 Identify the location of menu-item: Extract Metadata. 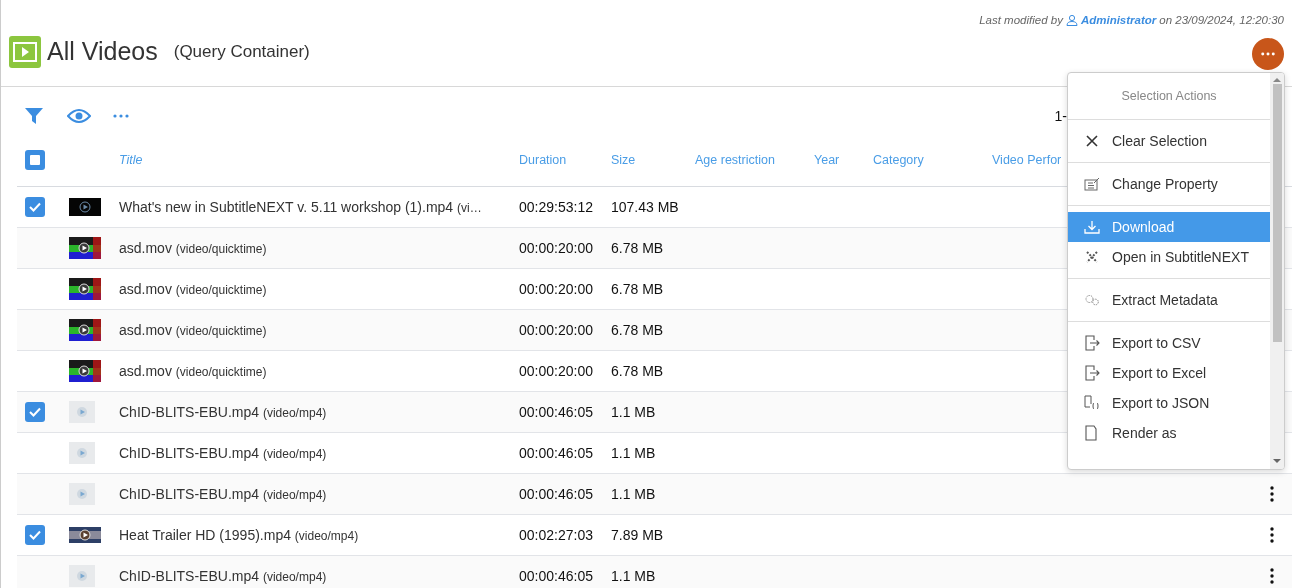
(1169, 300).